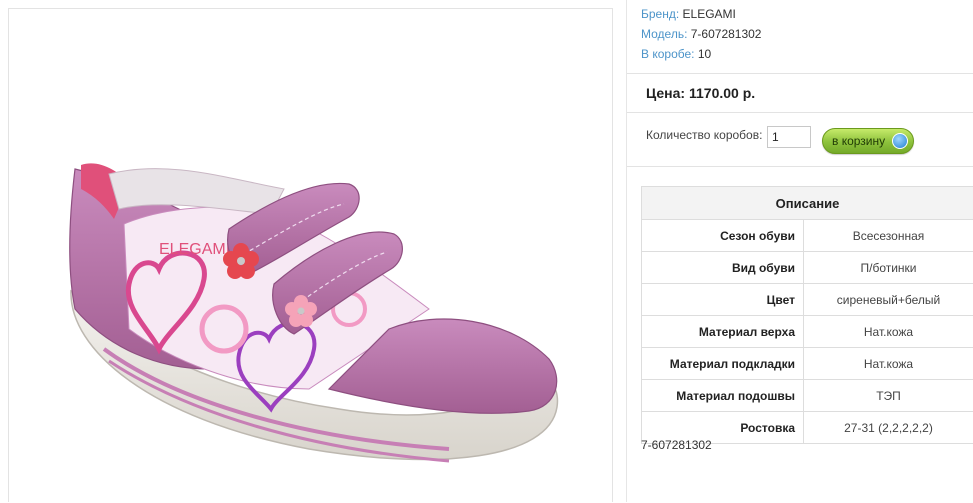 This screenshot has height=503, width=973. I want to click on brand-row: Бренд: ELEGAMI, so click(701, 14).